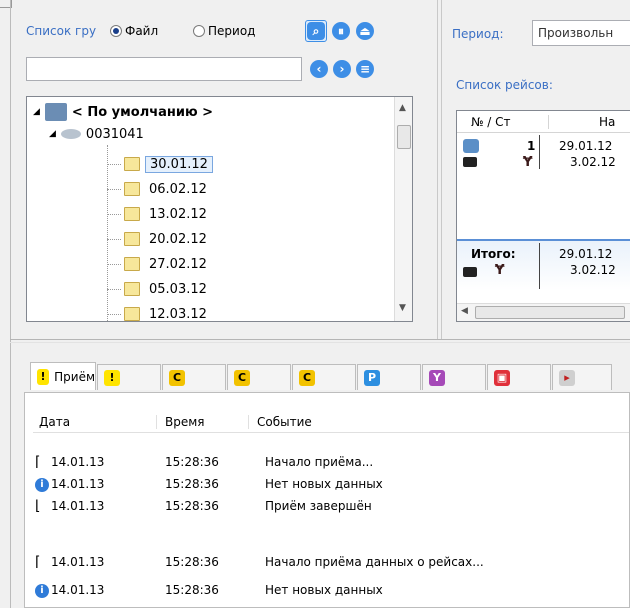 This screenshot has width=630, height=608. I want to click on p-icon: P, so click(372, 377).